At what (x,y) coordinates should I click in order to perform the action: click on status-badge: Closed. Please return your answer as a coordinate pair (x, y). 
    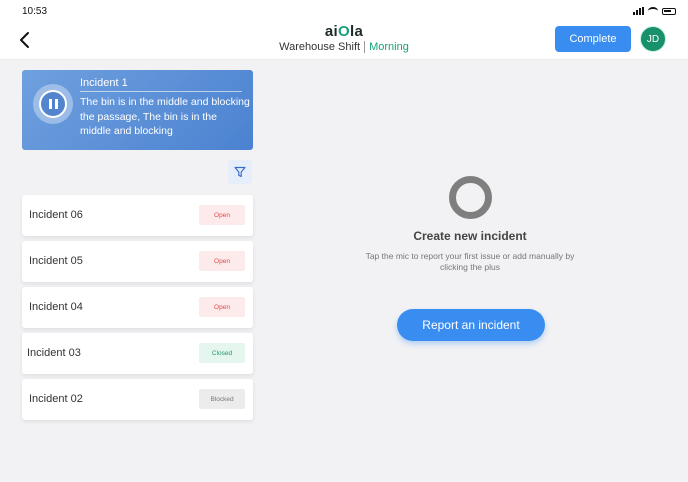
    Looking at the image, I should click on (222, 353).